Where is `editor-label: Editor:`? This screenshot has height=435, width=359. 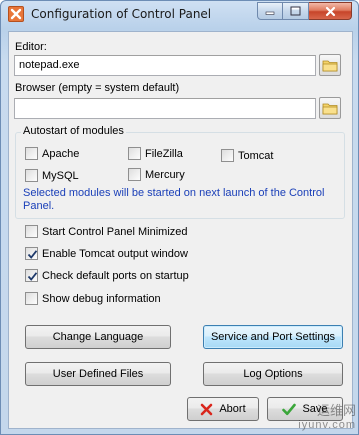 editor-label: Editor: is located at coordinates (31, 47).